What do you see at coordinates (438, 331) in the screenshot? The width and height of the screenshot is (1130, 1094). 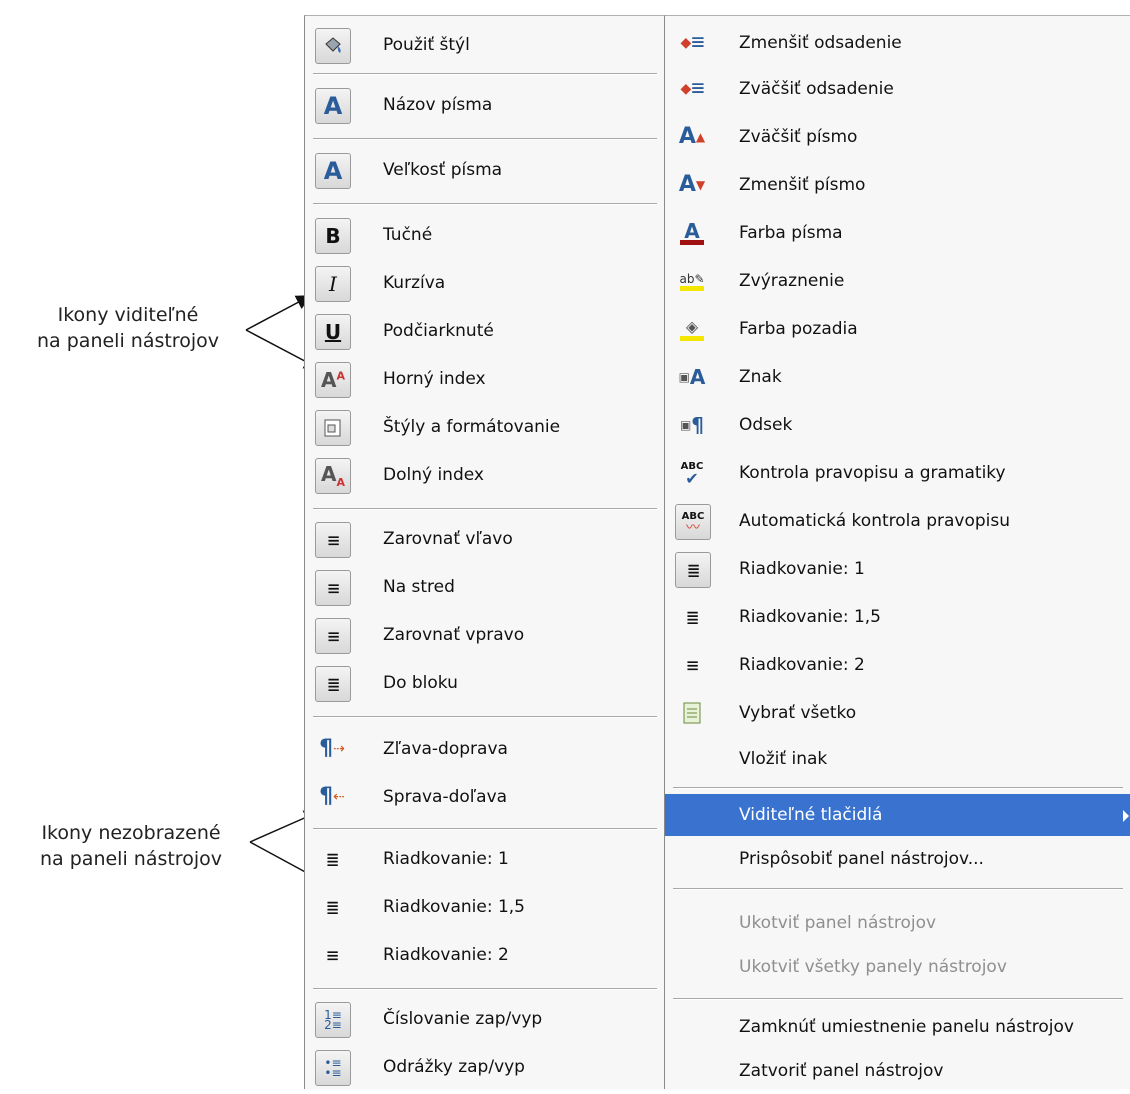 I see `menu-item-label: Podčiarknuté` at bounding box center [438, 331].